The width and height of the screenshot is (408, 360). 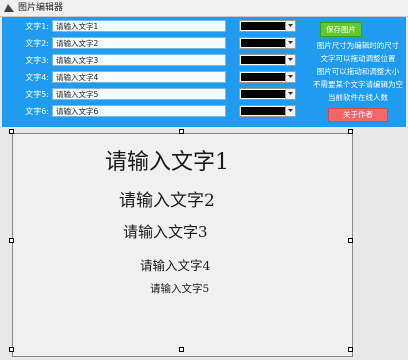 What do you see at coordinates (181, 349) in the screenshot?
I see `resize-handle-bottom` at bounding box center [181, 349].